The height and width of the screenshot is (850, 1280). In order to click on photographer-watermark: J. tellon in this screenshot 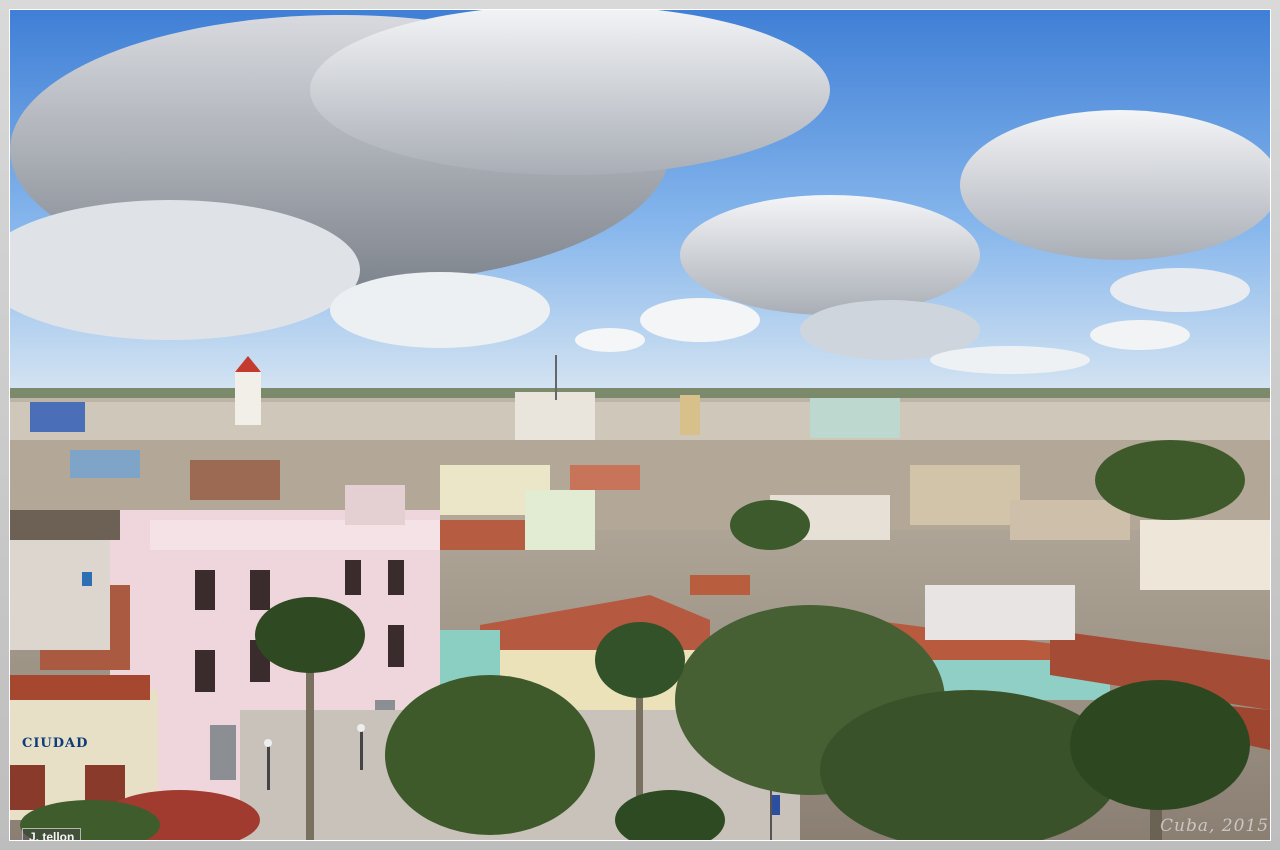, I will do `click(52, 834)`.